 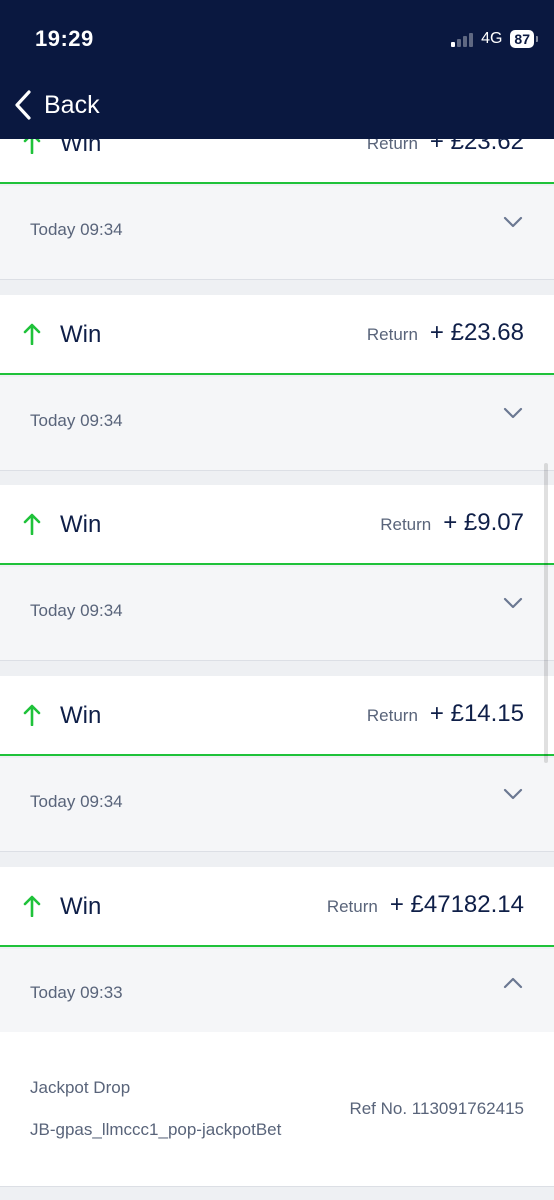 I want to click on back-button: Back, so click(x=56, y=105).